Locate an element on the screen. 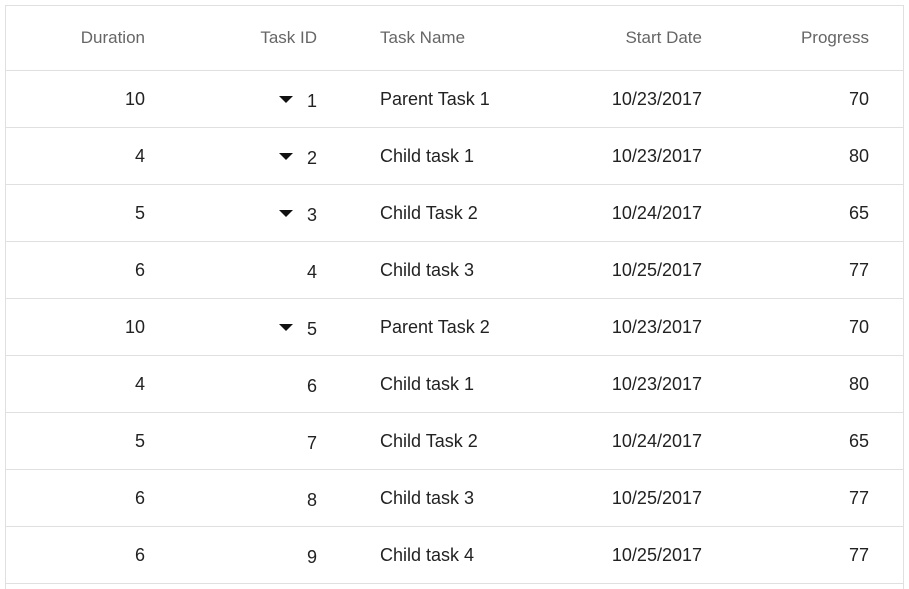 The image size is (909, 589). table-row: 6 9 Child task 4 10/25/2017 77 is located at coordinates (454, 555).